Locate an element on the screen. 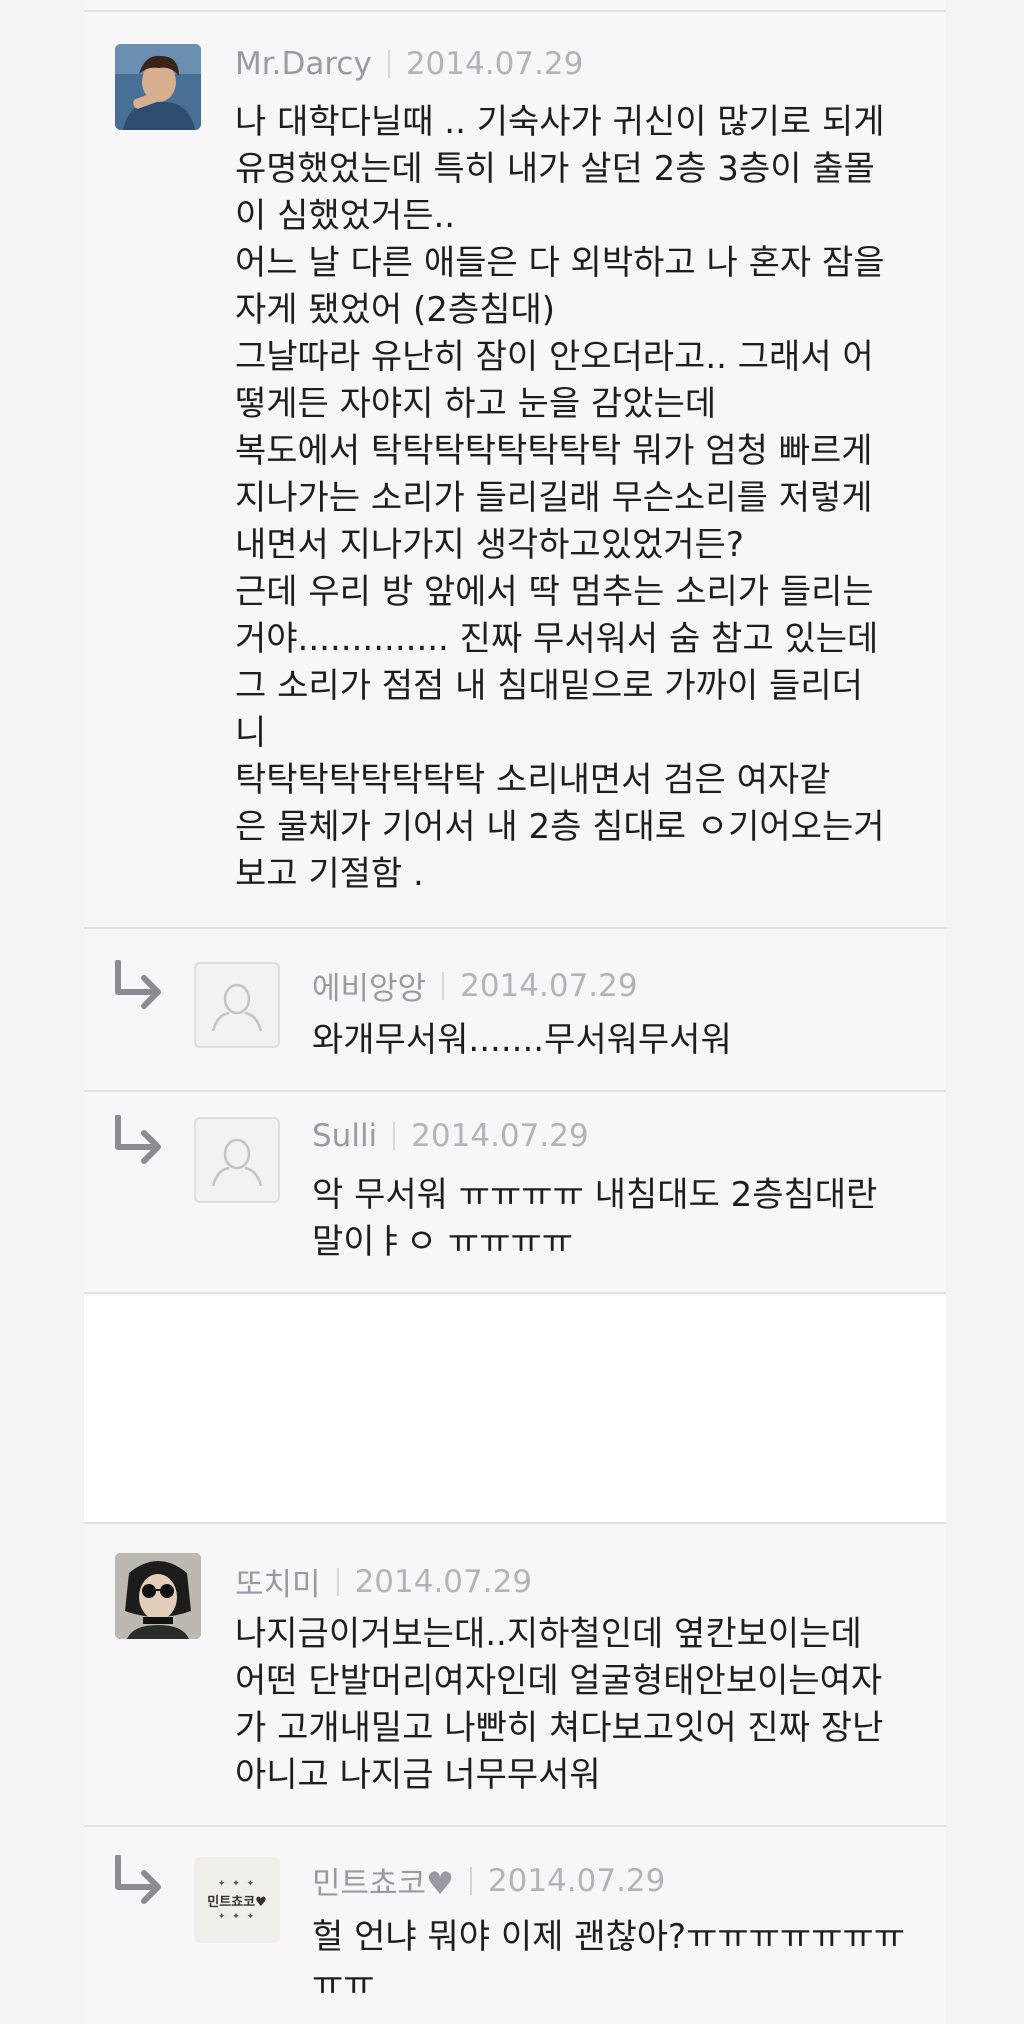 The height and width of the screenshot is (2024, 1024). mint-choco-logo-icon: ✦ ✦ ✦ 민트쵸코♥ ✦ ✦ ✦ is located at coordinates (237, 1900).